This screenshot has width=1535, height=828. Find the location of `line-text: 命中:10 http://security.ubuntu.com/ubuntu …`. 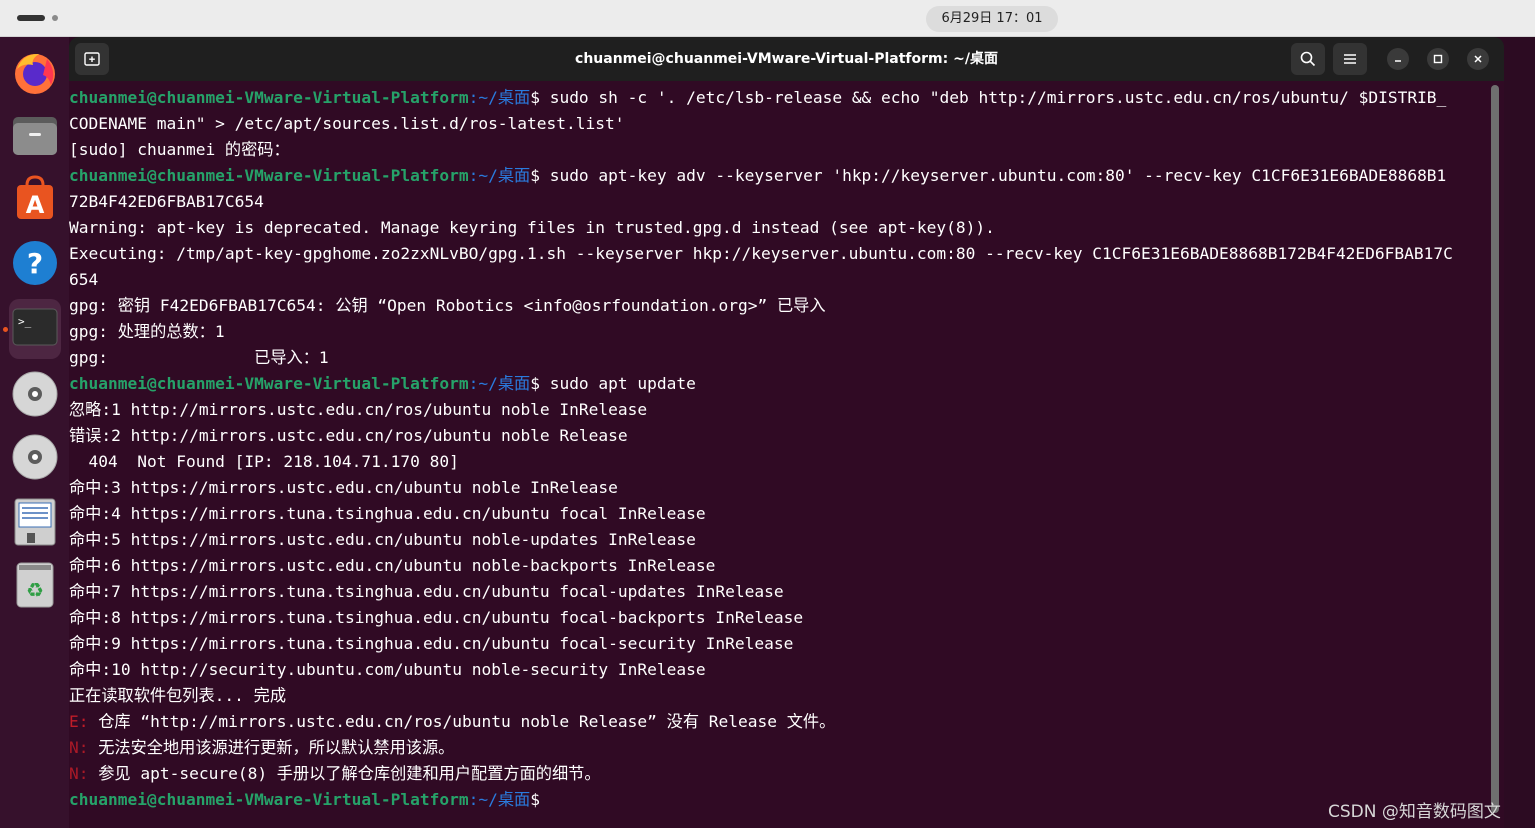

line-text: 命中:10 http://security.ubuntu.com/ubuntu … is located at coordinates (387, 669).